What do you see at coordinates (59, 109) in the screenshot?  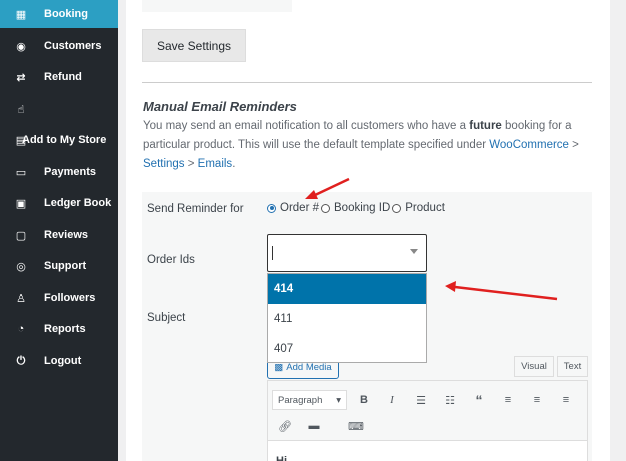 I see `sidebar-item-pointer: ☝` at bounding box center [59, 109].